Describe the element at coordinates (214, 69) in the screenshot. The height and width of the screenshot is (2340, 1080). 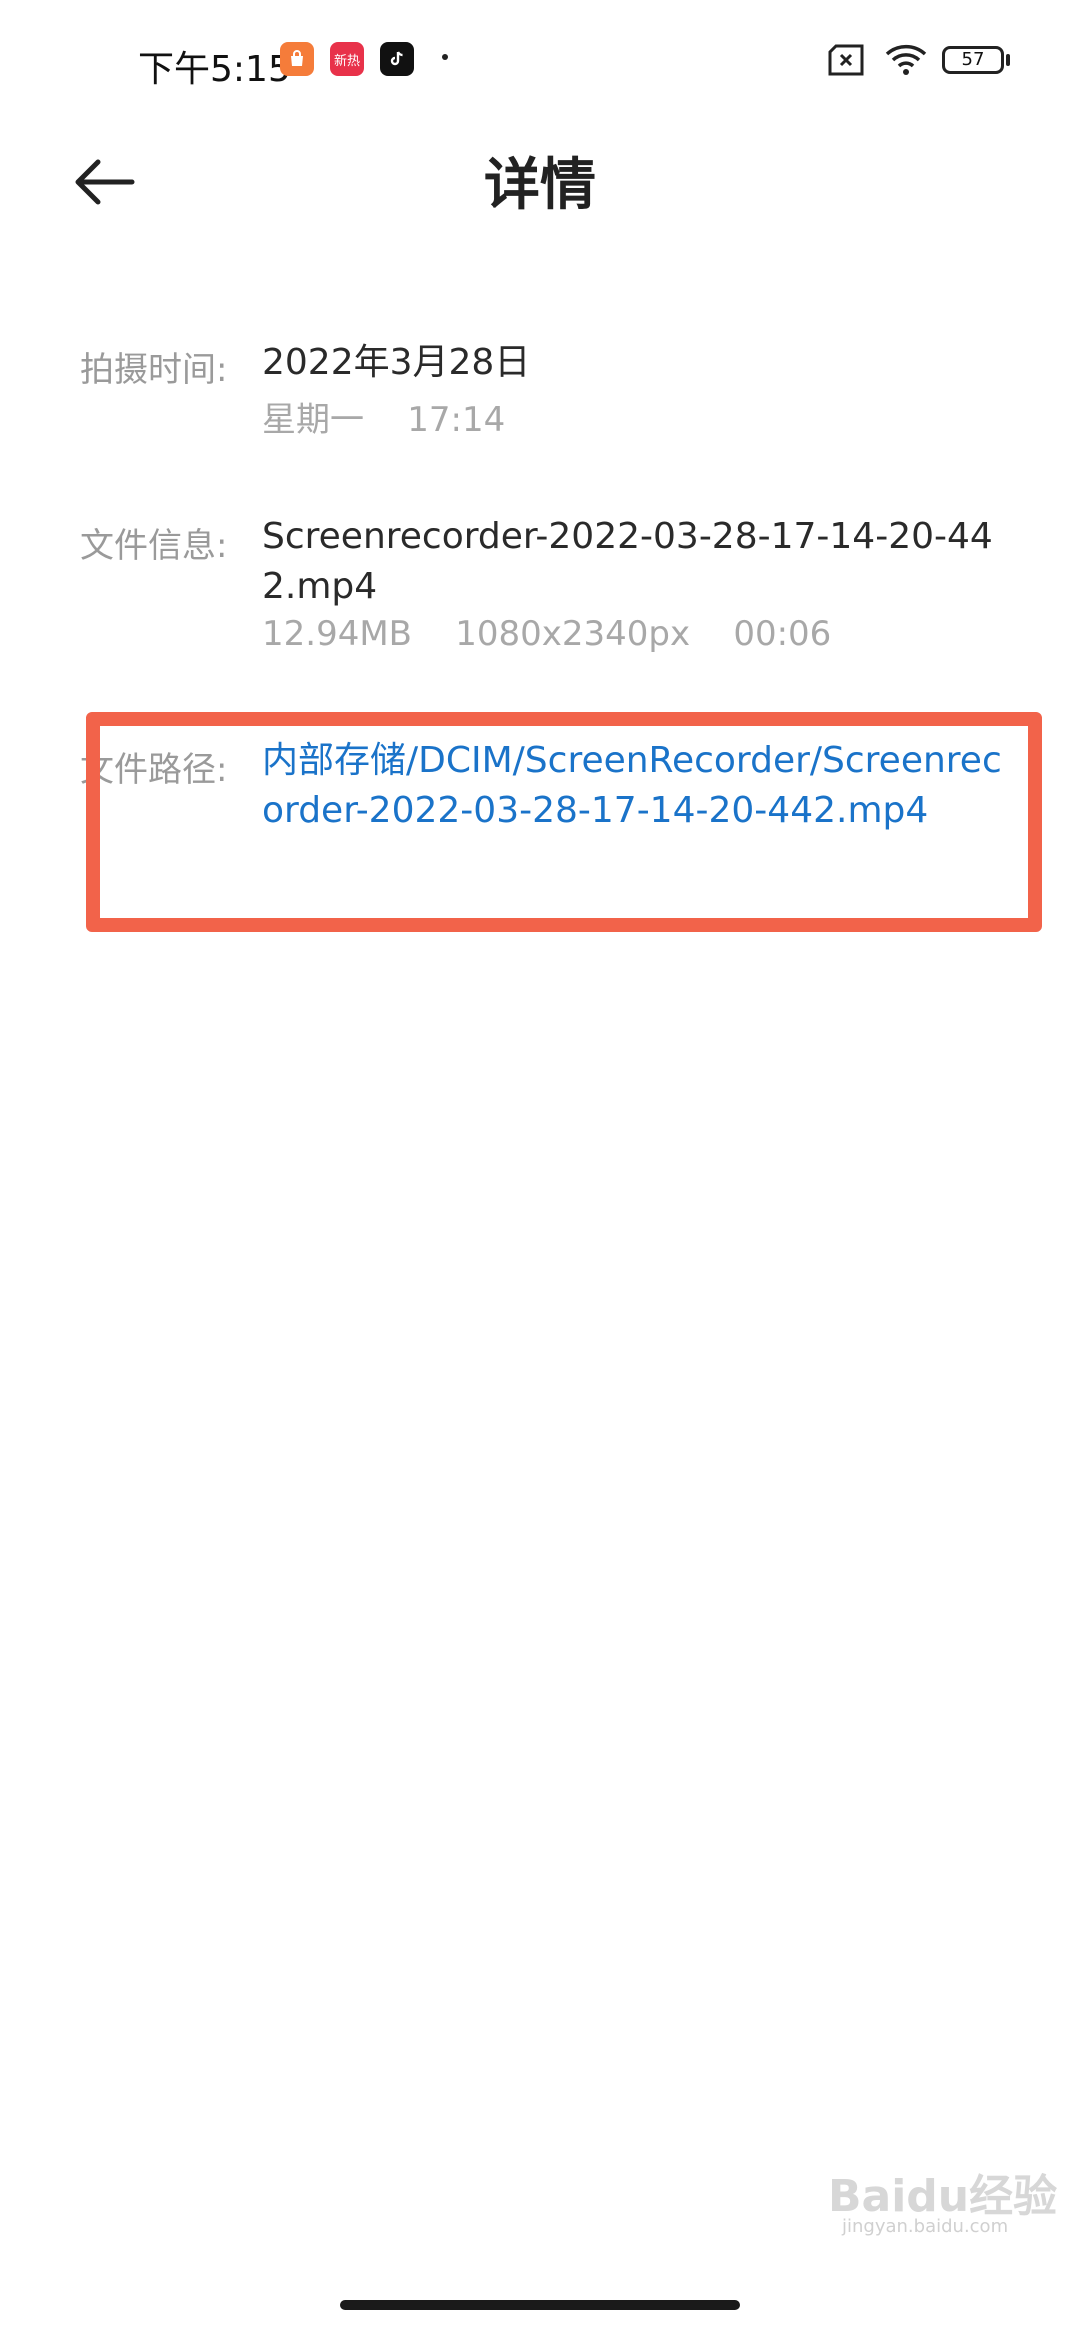
I see `status-time: 下午5:15` at that location.